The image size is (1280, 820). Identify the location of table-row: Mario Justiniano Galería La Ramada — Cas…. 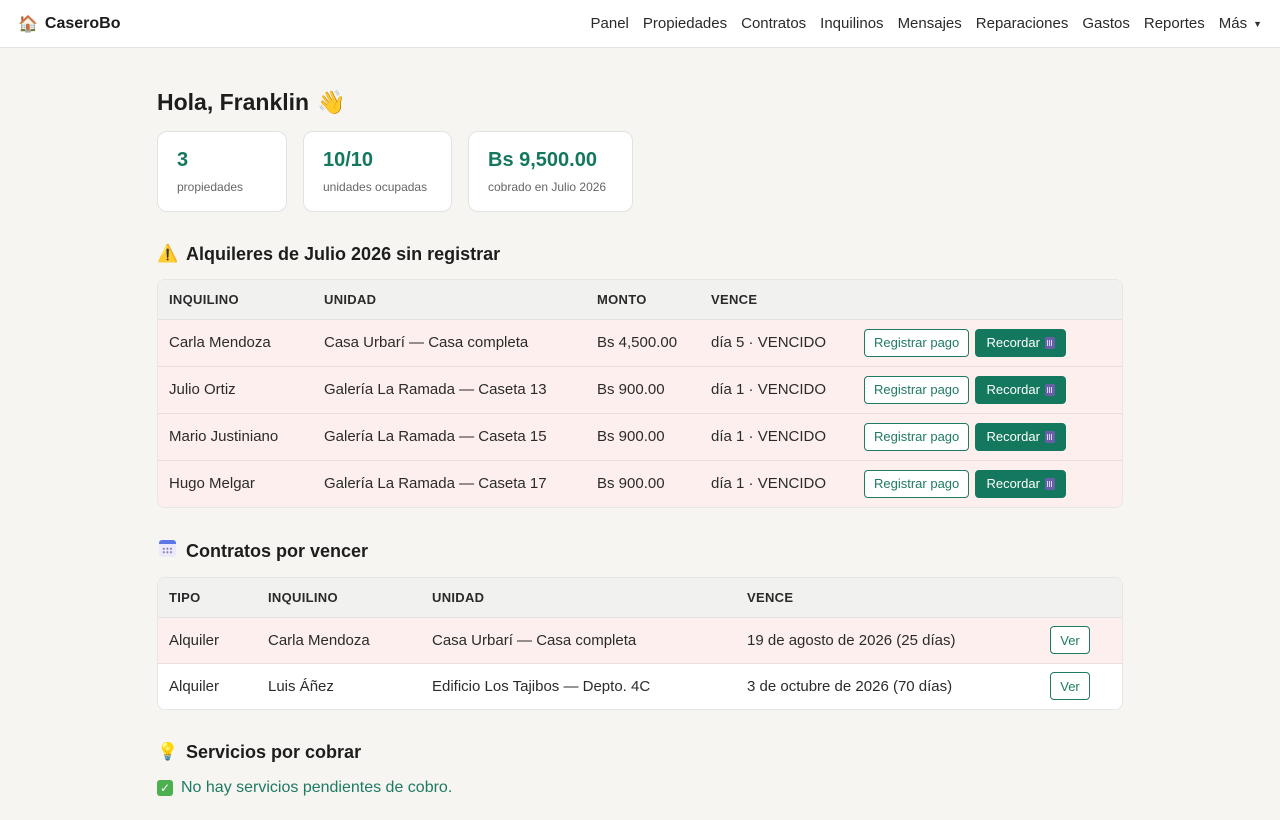
(640, 437).